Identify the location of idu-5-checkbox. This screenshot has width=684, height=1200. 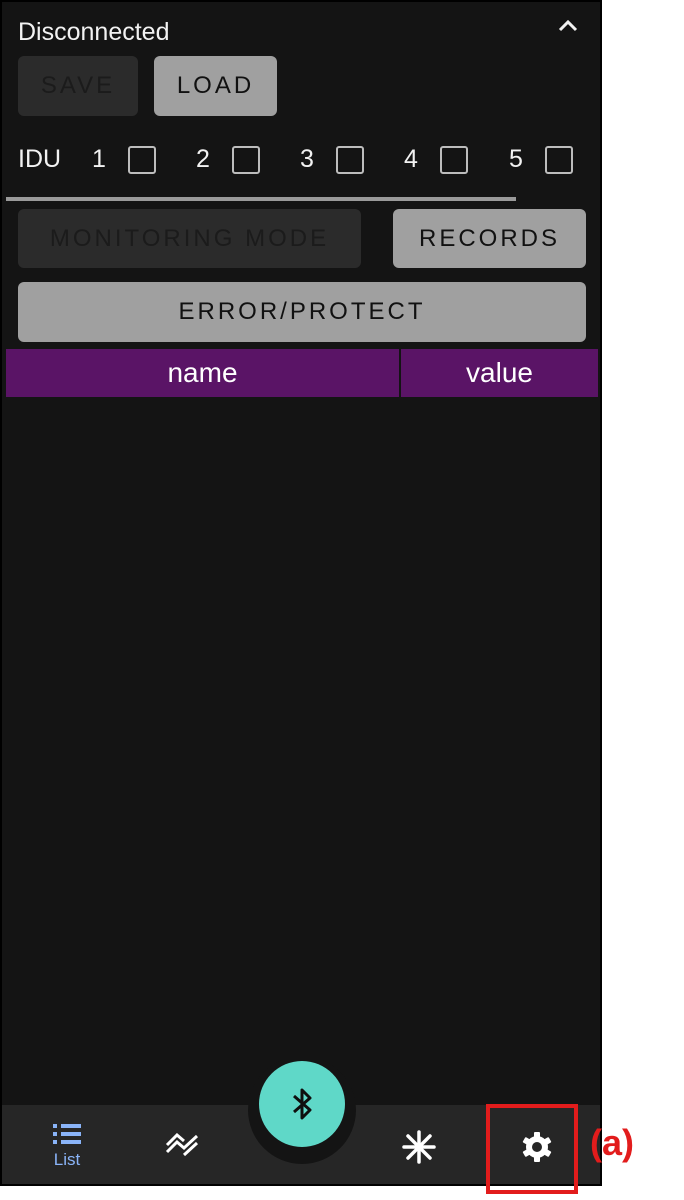
(559, 160).